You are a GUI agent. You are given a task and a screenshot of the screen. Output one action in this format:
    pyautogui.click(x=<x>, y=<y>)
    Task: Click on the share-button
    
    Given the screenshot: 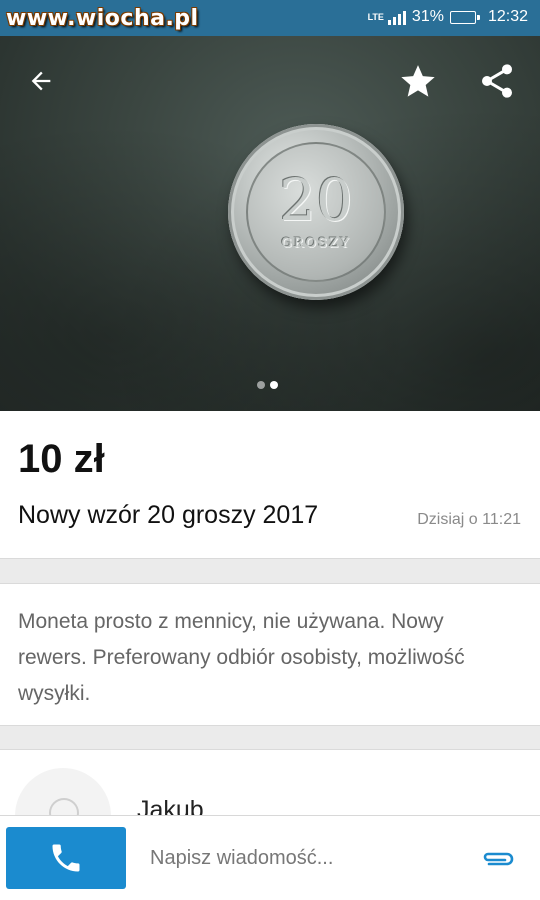 What is the action you would take?
    pyautogui.click(x=497, y=81)
    